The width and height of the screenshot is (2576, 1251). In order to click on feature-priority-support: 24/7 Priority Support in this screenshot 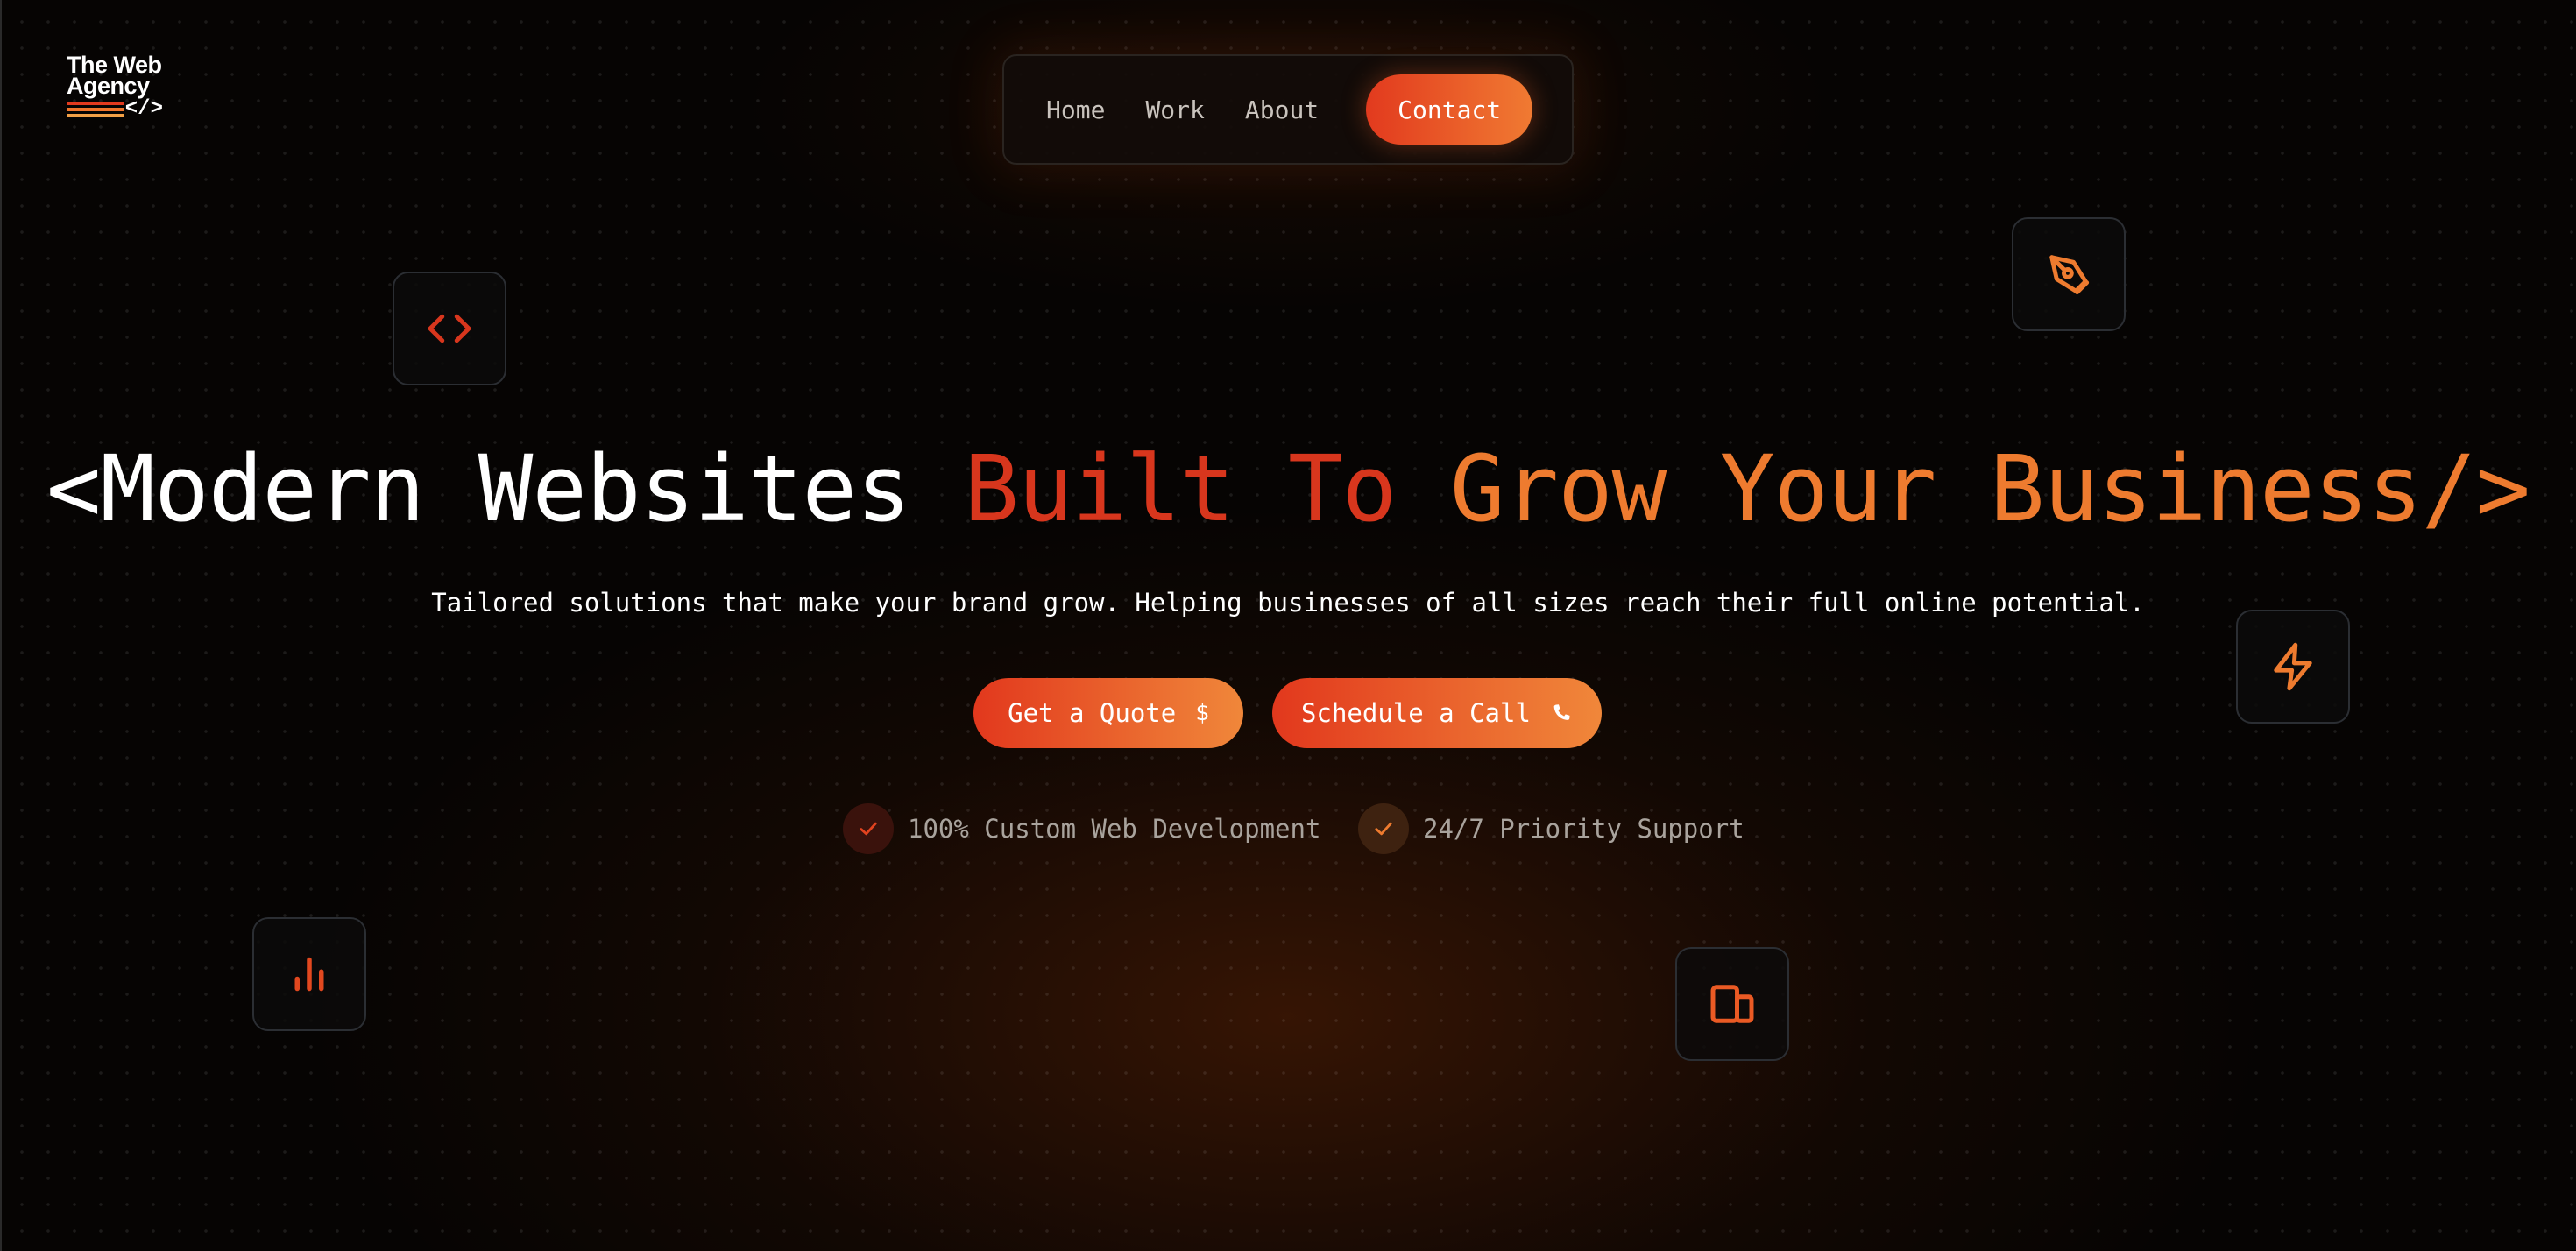, I will do `click(1551, 828)`.